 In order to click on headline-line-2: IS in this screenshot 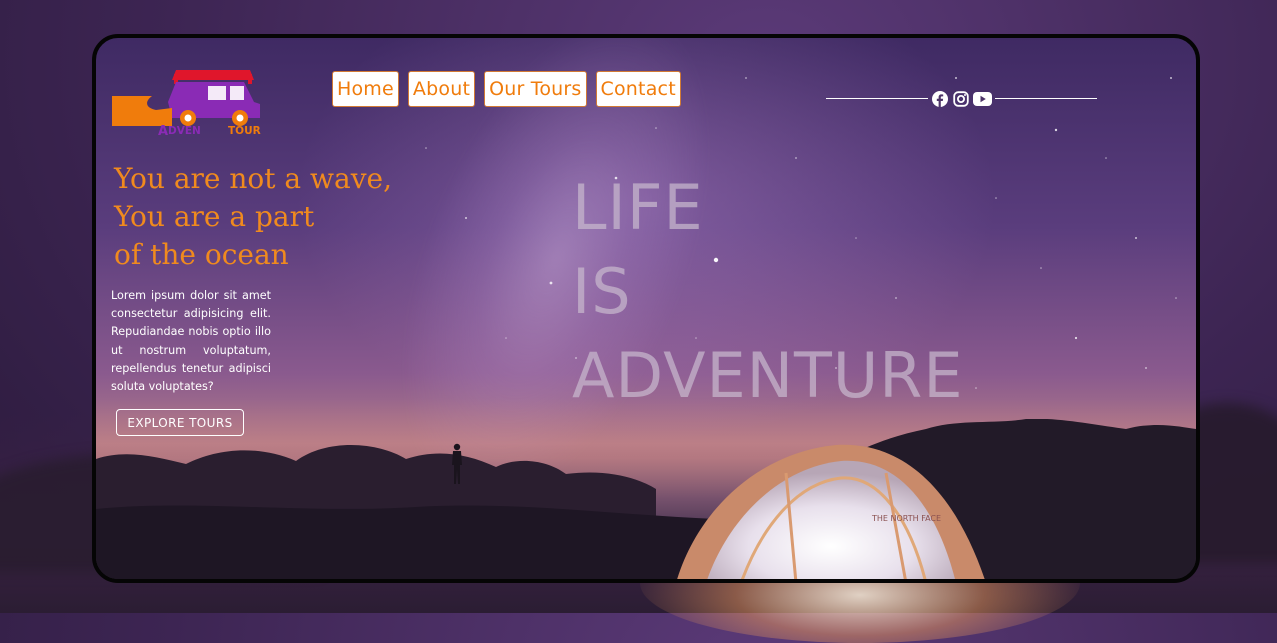, I will do `click(602, 291)`.